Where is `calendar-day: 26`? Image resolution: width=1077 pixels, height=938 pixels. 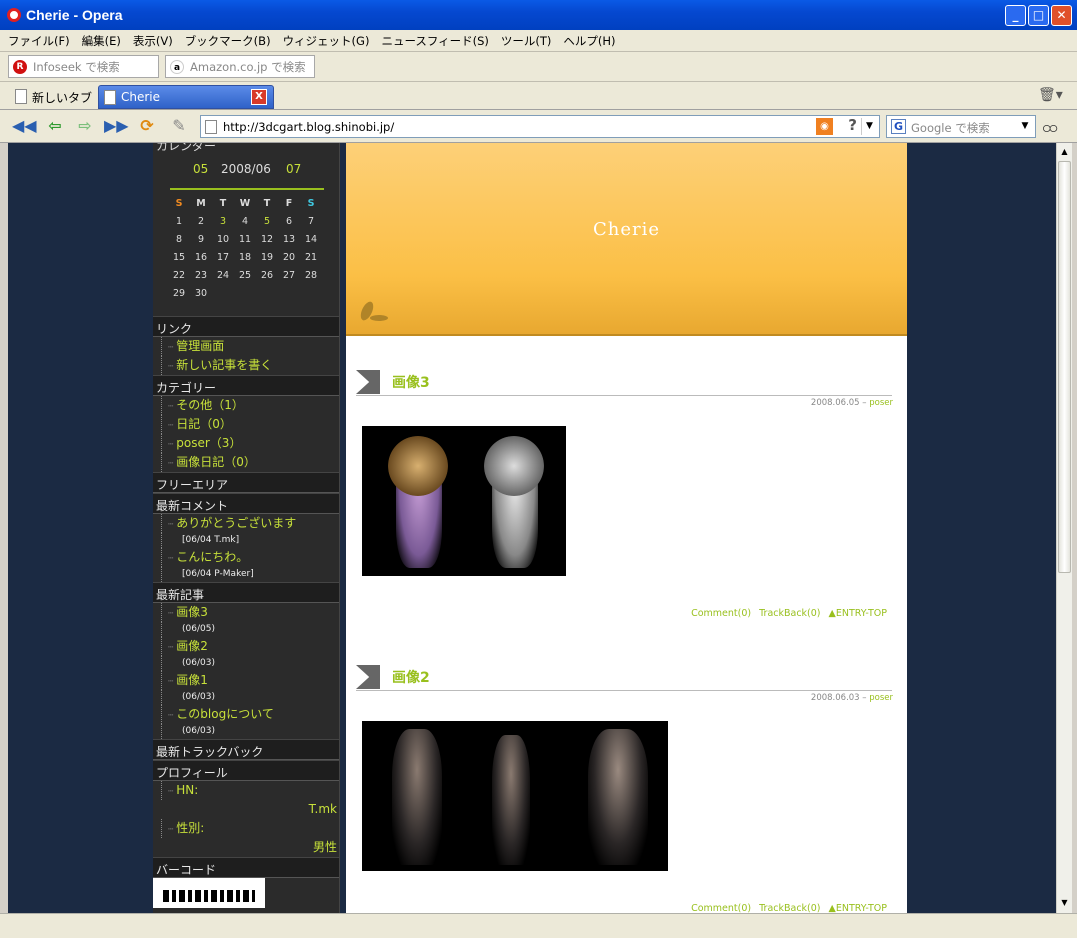
calendar-day: 26 is located at coordinates (267, 275).